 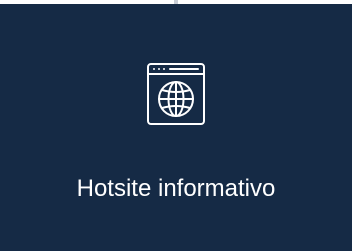 I want to click on browser-globe-icon, so click(x=176, y=94).